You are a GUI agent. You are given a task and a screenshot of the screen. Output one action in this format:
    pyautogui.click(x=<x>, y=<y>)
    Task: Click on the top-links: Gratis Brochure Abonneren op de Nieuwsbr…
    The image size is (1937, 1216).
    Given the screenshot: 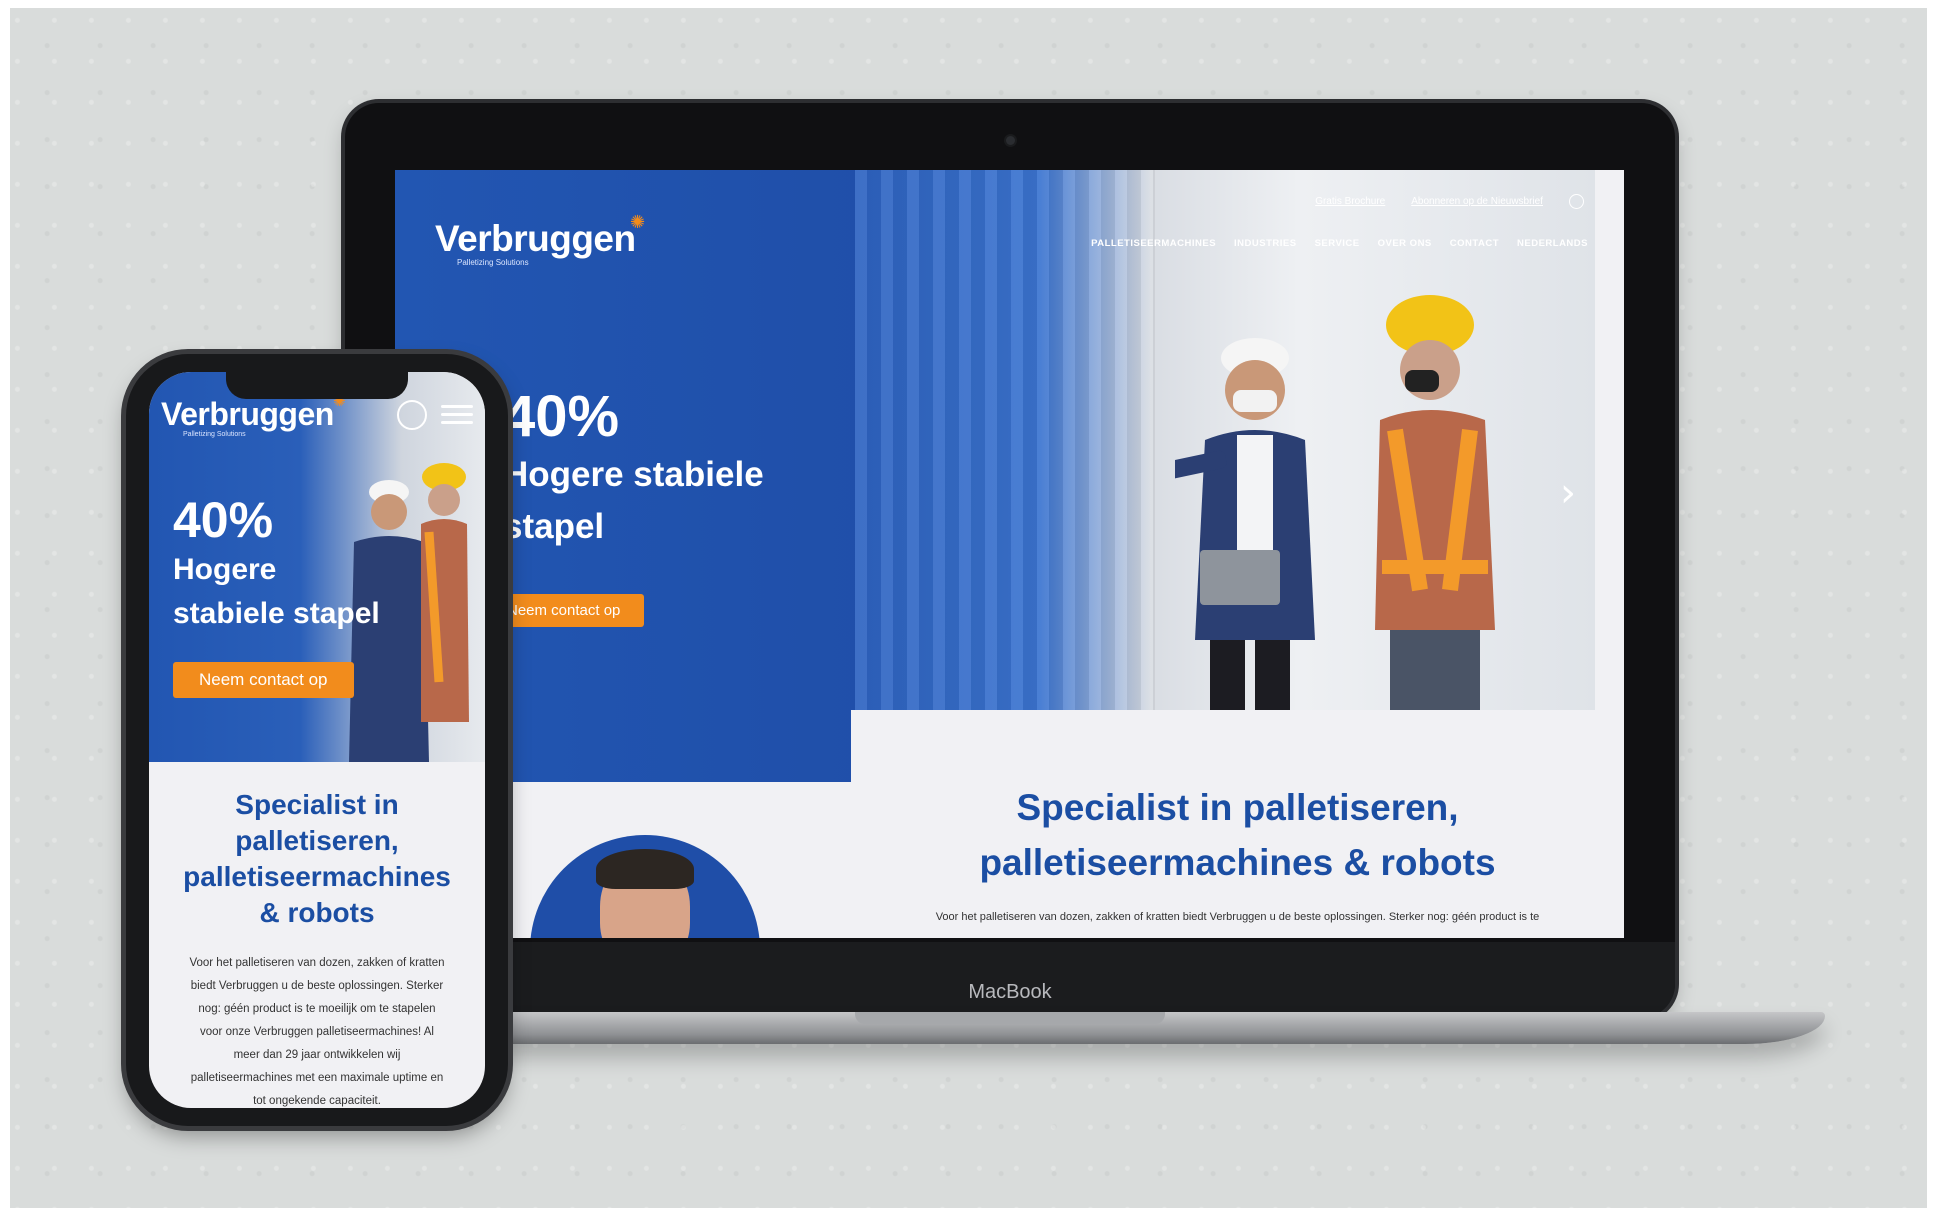 What is the action you would take?
    pyautogui.click(x=1449, y=201)
    